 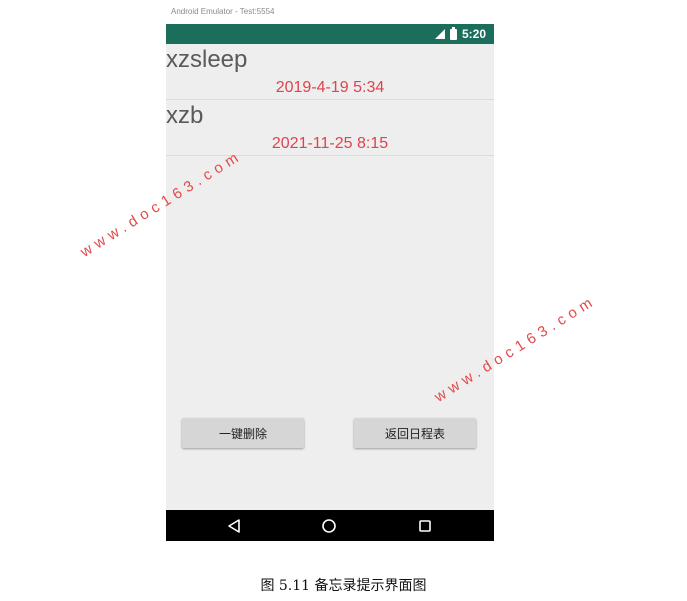 What do you see at coordinates (330, 12) in the screenshot?
I see `emulator-title-bar: Android Emulator - Test:5554` at bounding box center [330, 12].